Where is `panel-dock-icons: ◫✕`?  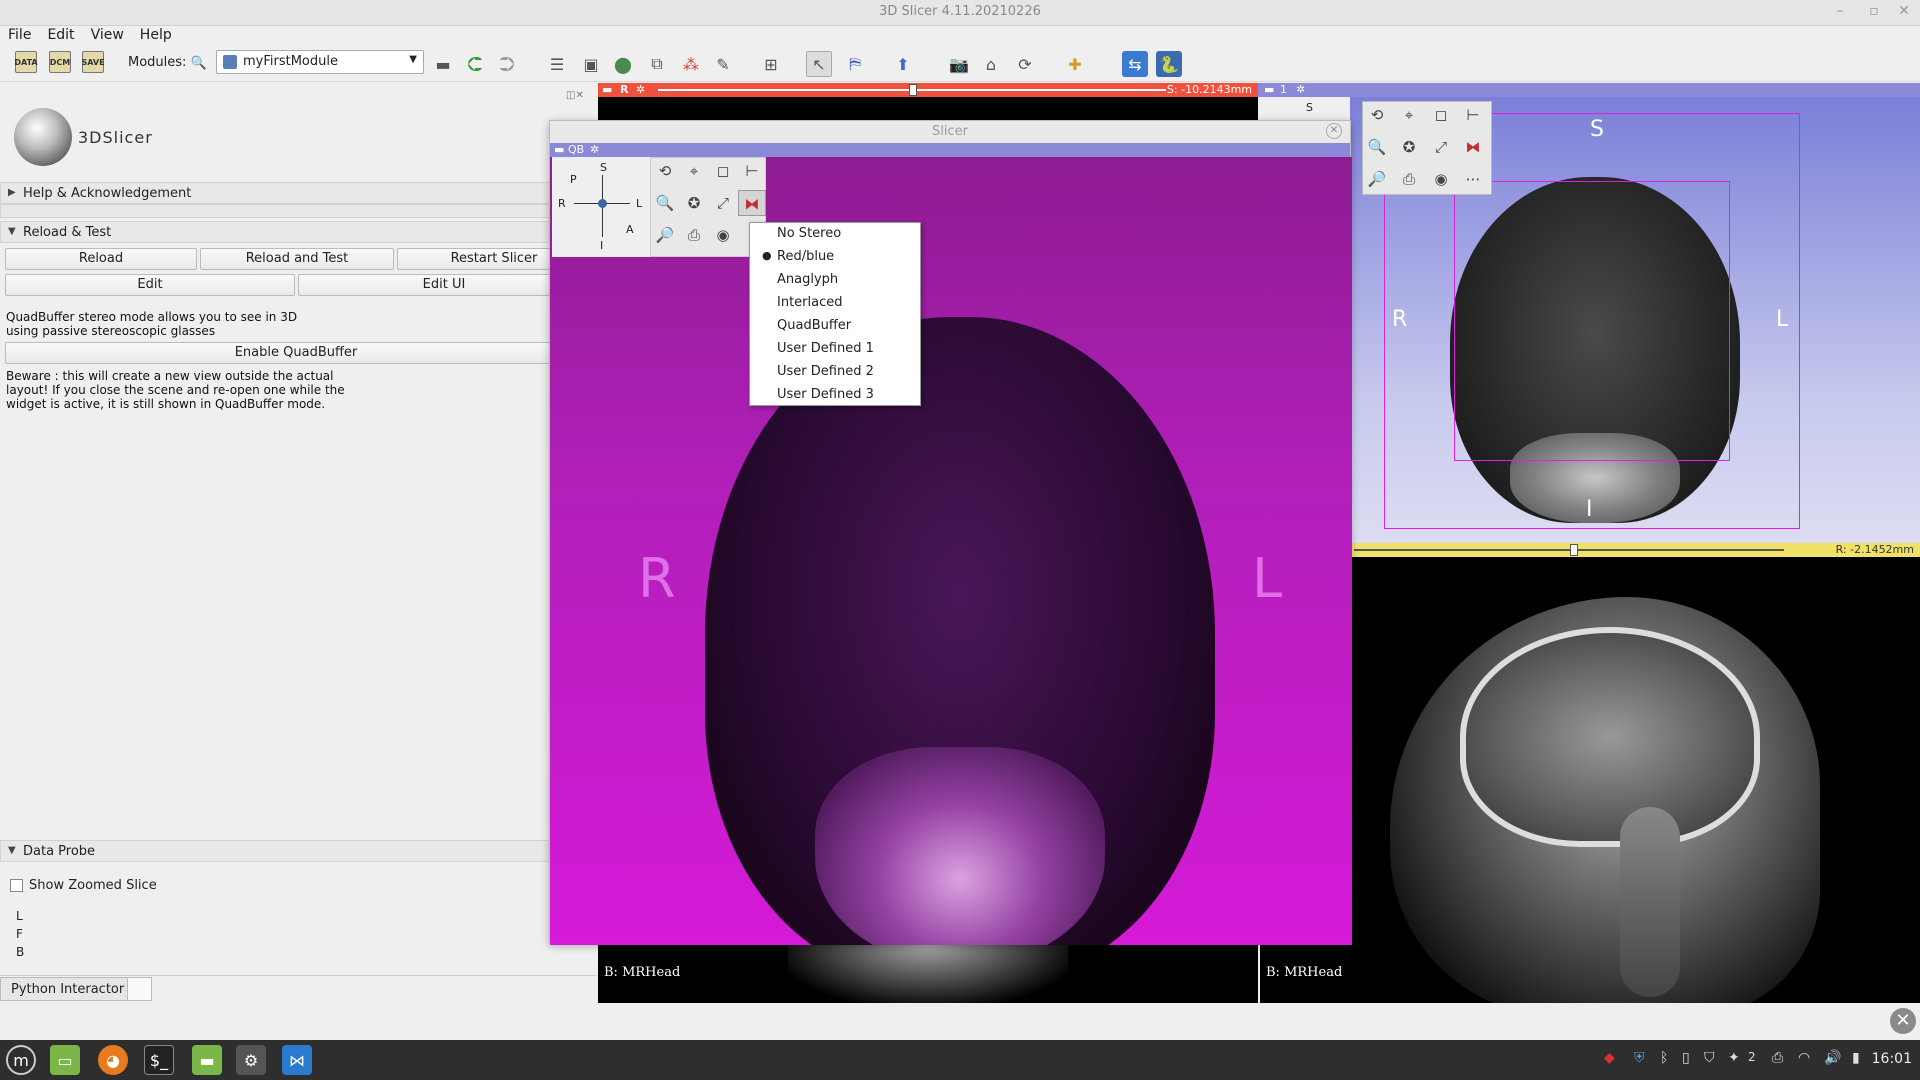 panel-dock-icons: ◫✕ is located at coordinates (576, 97).